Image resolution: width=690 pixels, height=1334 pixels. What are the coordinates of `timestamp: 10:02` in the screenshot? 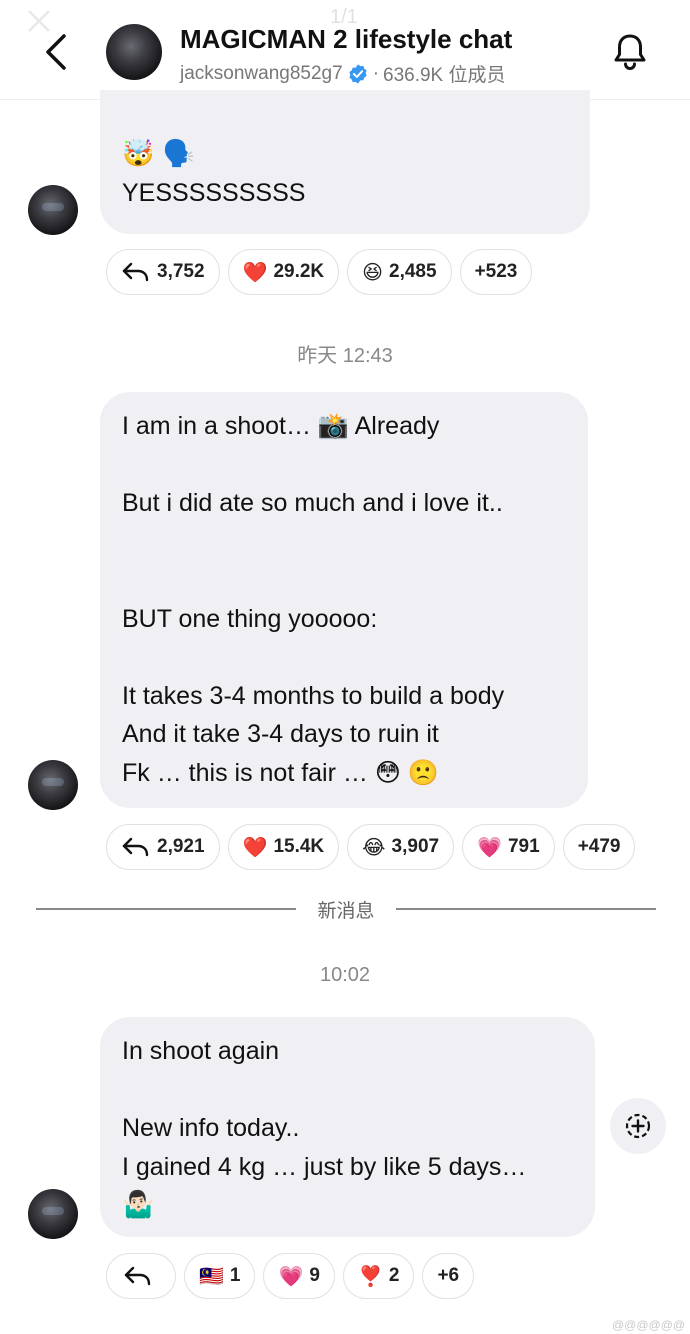 It's located at (345, 975).